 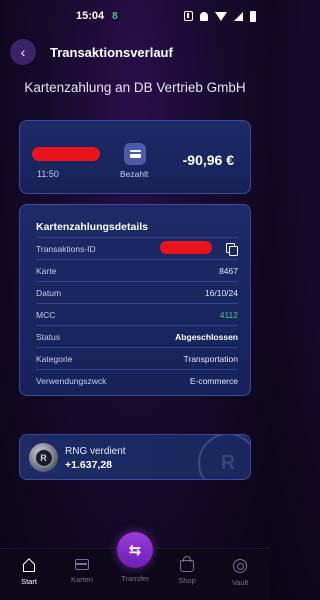 I want to click on detail-row-purpose: Verwendungszwck E-commerce, so click(x=137, y=380).